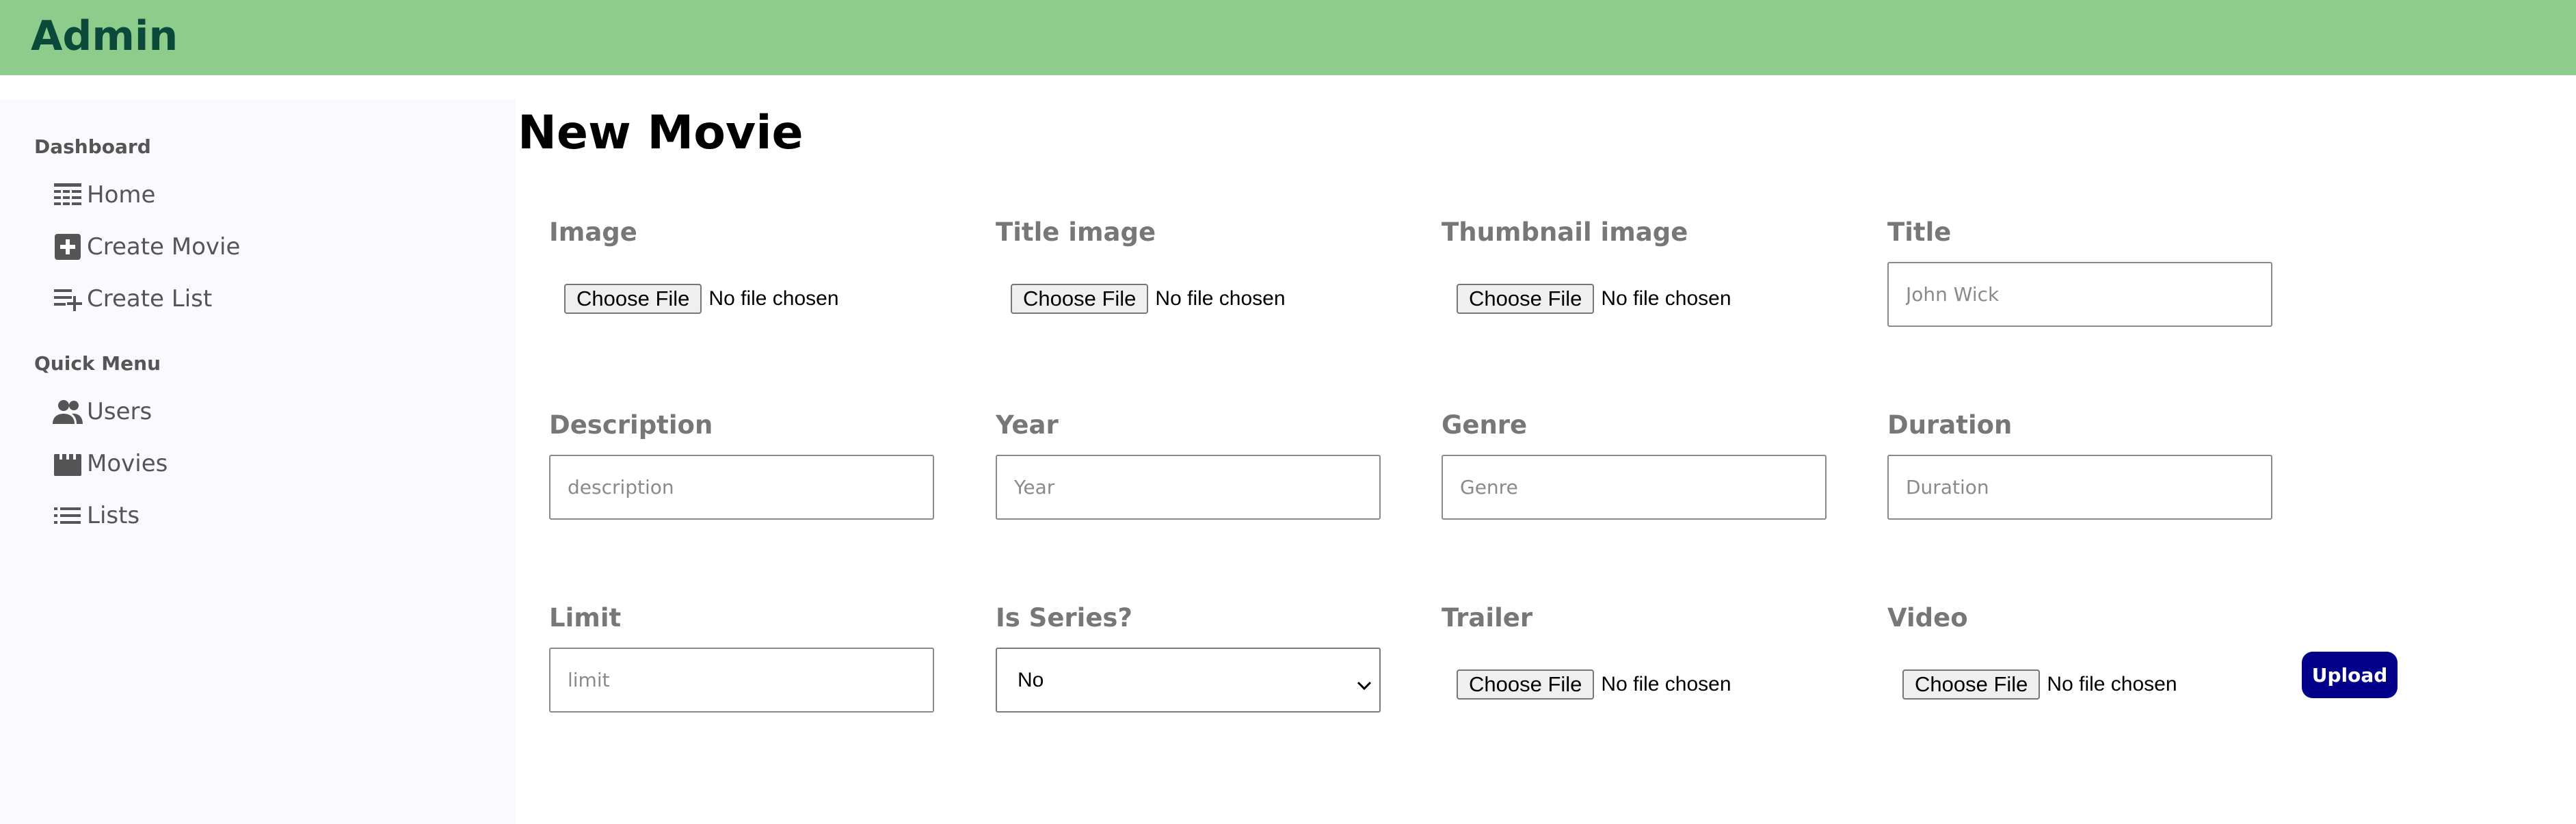 The height and width of the screenshot is (824, 2576). What do you see at coordinates (121, 195) in the screenshot?
I see `sidebar-item-label: Home` at bounding box center [121, 195].